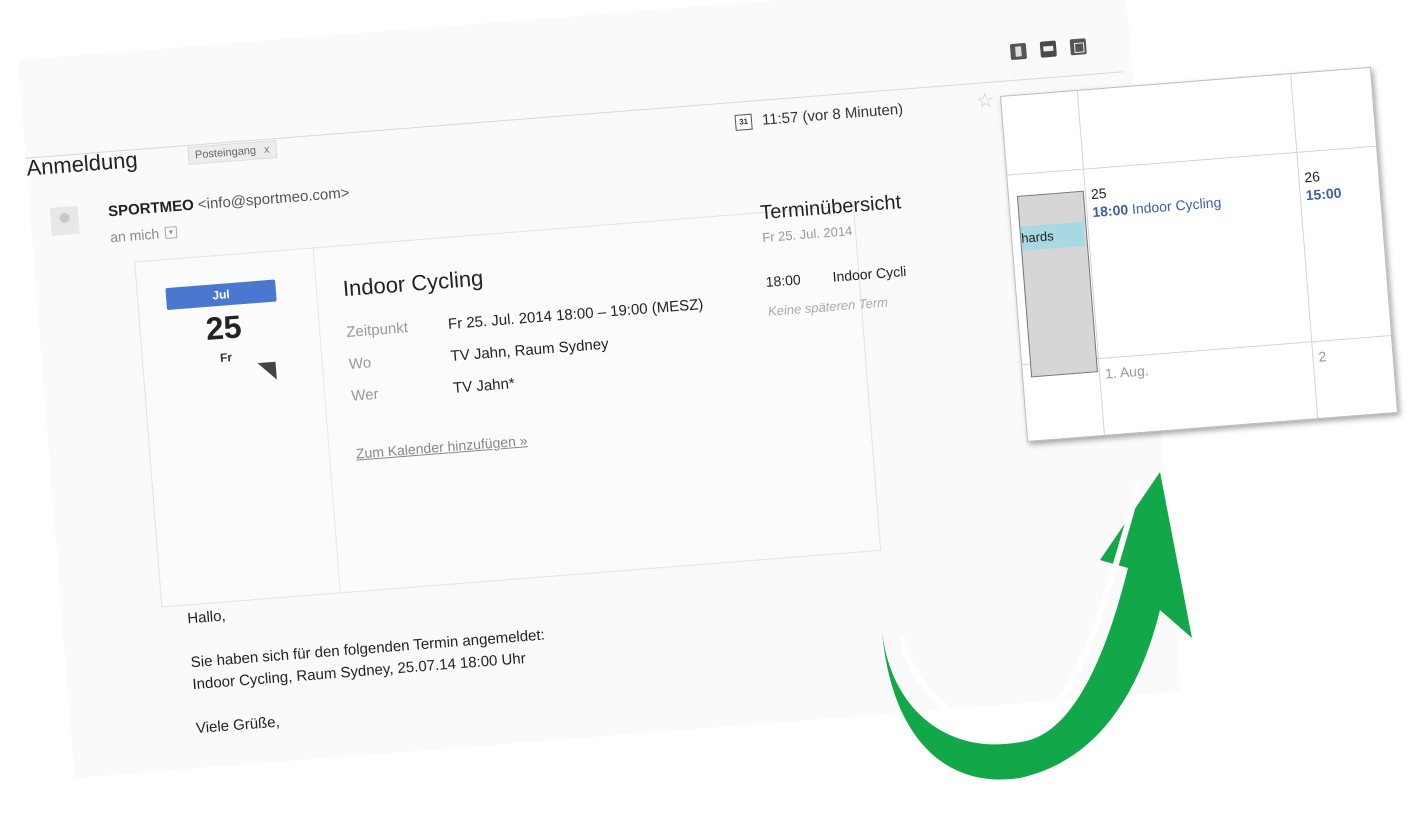 This screenshot has width=1414, height=827. What do you see at coordinates (171, 232) in the screenshot?
I see `details-dropdown-icon: ▾` at bounding box center [171, 232].